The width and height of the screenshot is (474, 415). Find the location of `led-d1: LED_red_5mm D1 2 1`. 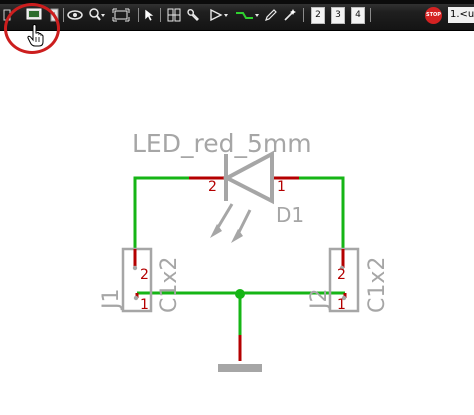

led-d1: LED_red_5mm D1 2 1 is located at coordinates (222, 186).